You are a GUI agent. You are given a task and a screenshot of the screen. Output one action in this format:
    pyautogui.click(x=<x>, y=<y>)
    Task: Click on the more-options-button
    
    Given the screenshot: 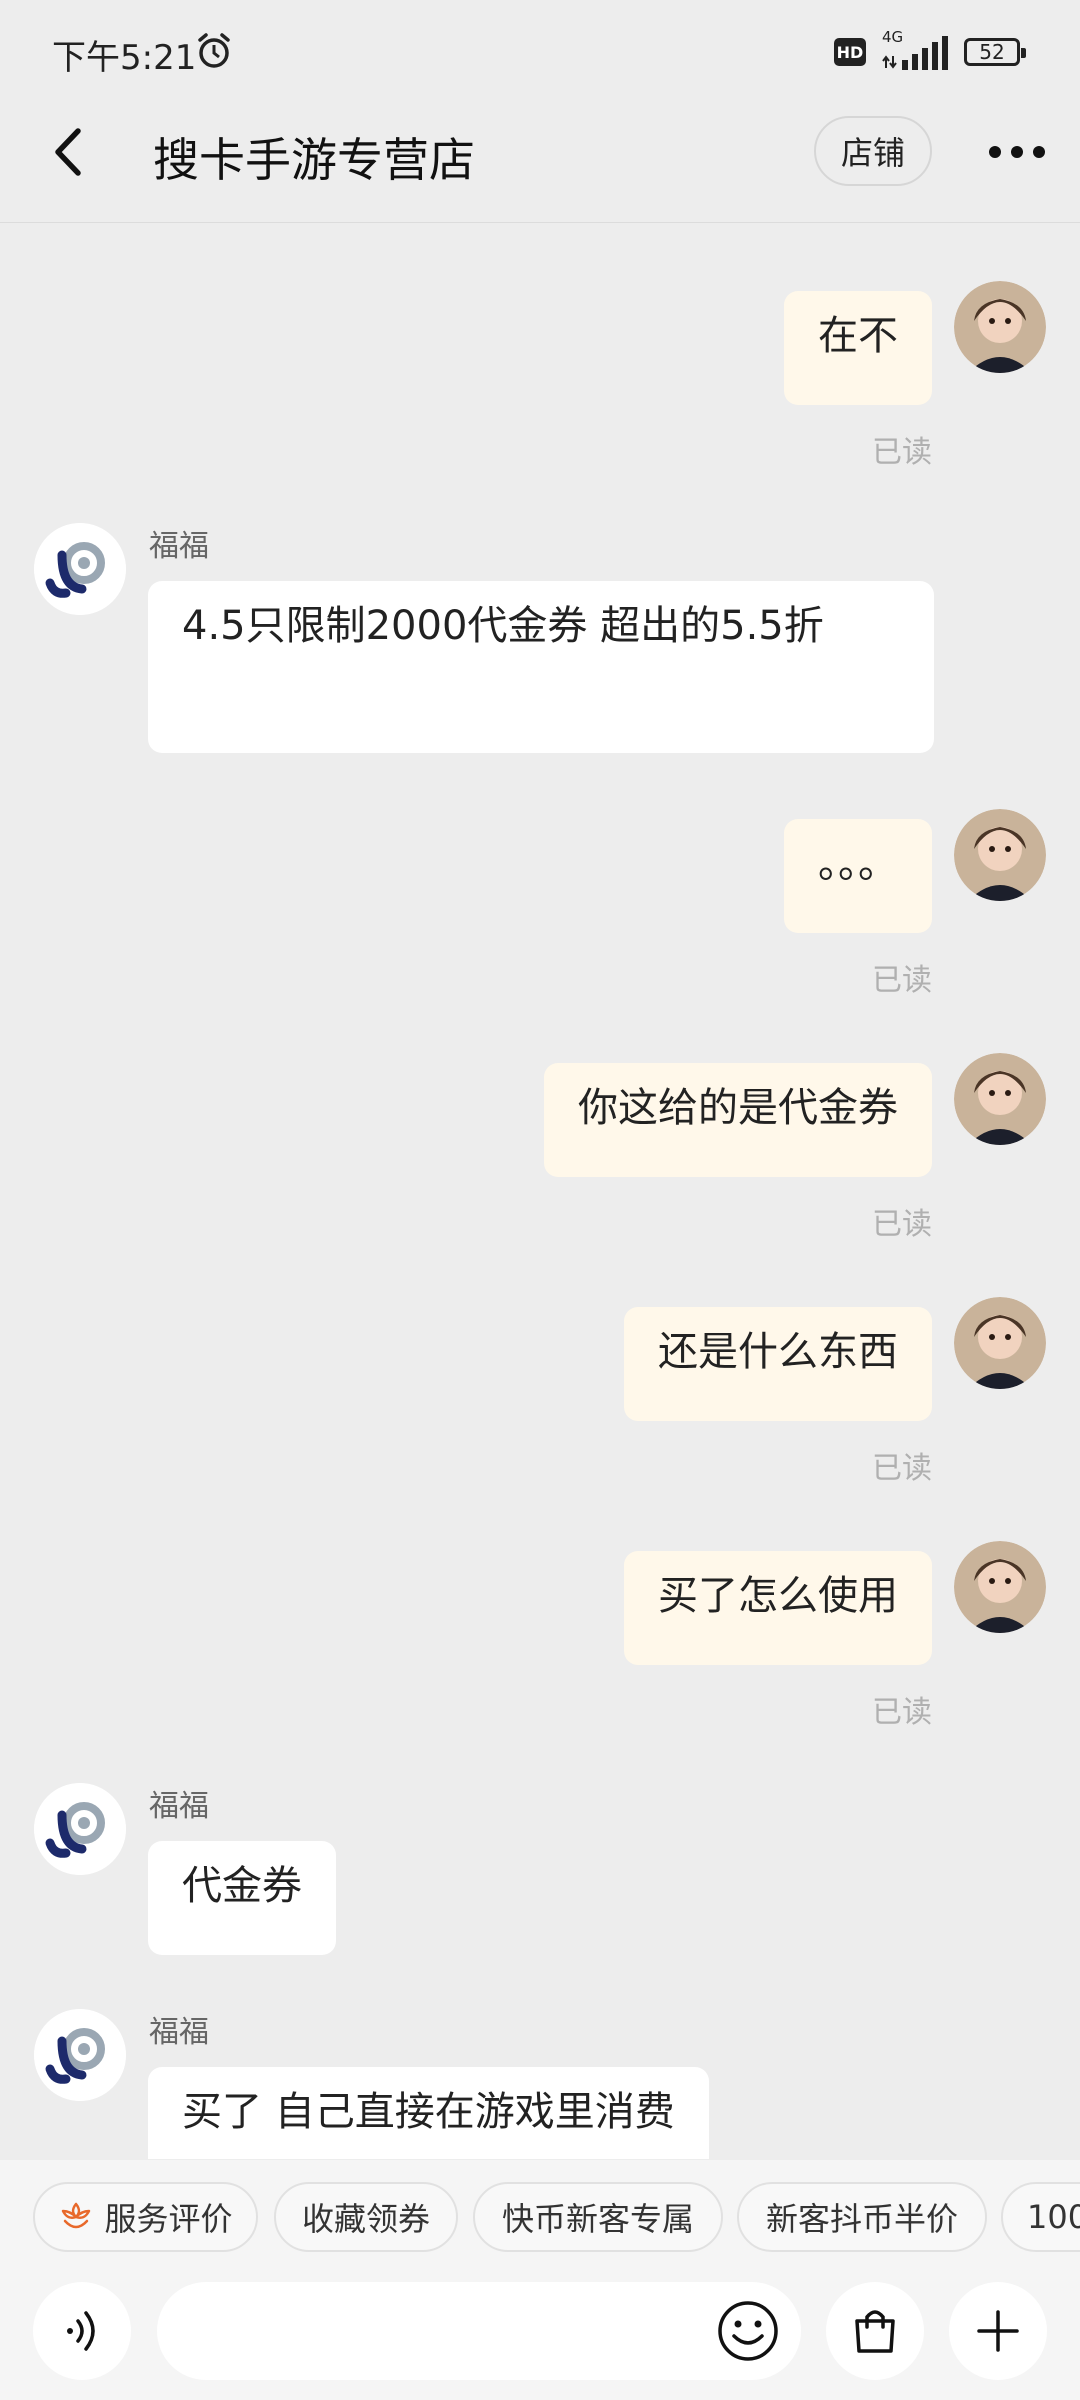 What is the action you would take?
    pyautogui.click(x=1017, y=152)
    